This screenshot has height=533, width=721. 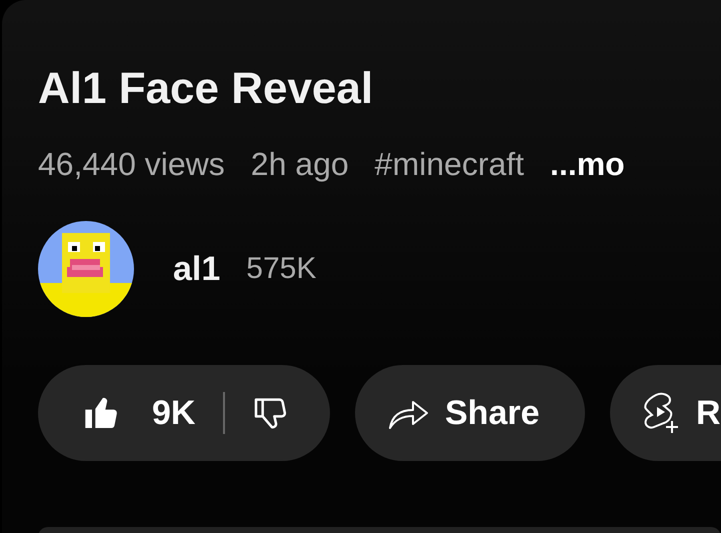 I want to click on channel-name: al1, so click(x=196, y=269).